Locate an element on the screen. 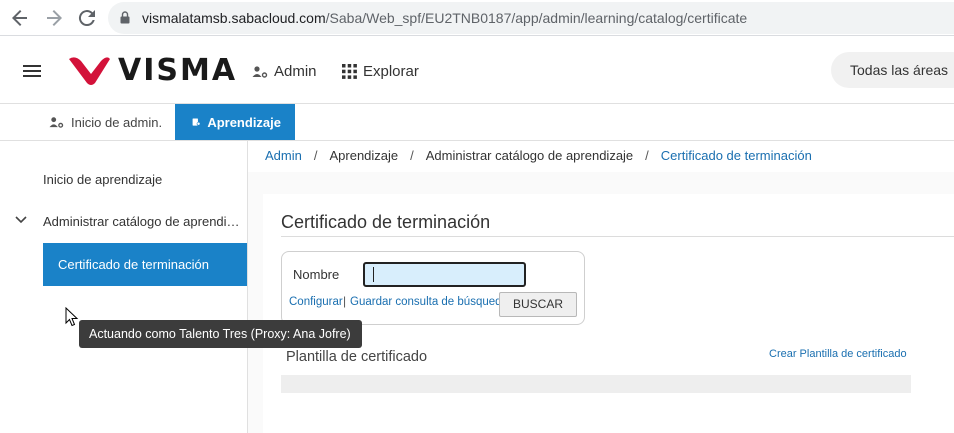 Image resolution: width=954 pixels, height=433 pixels. sidebar-item-learning-home: Inicio de aprendizaje is located at coordinates (102, 179).